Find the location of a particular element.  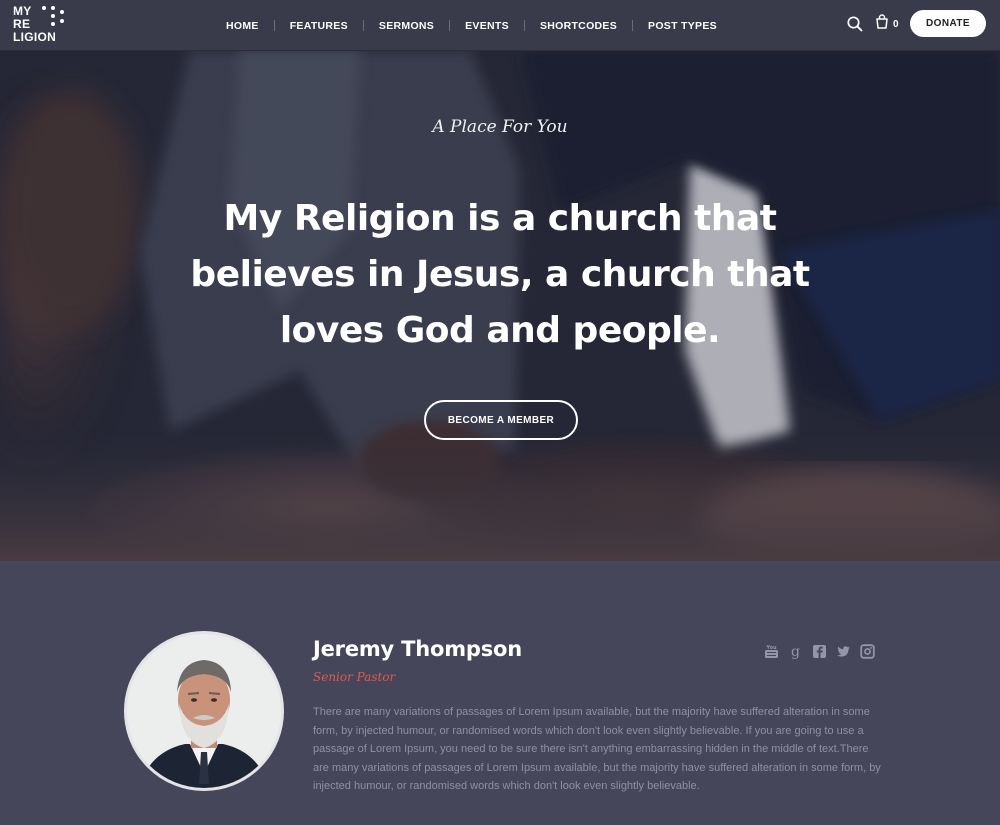

svg-text: You is located at coordinates (771, 648).